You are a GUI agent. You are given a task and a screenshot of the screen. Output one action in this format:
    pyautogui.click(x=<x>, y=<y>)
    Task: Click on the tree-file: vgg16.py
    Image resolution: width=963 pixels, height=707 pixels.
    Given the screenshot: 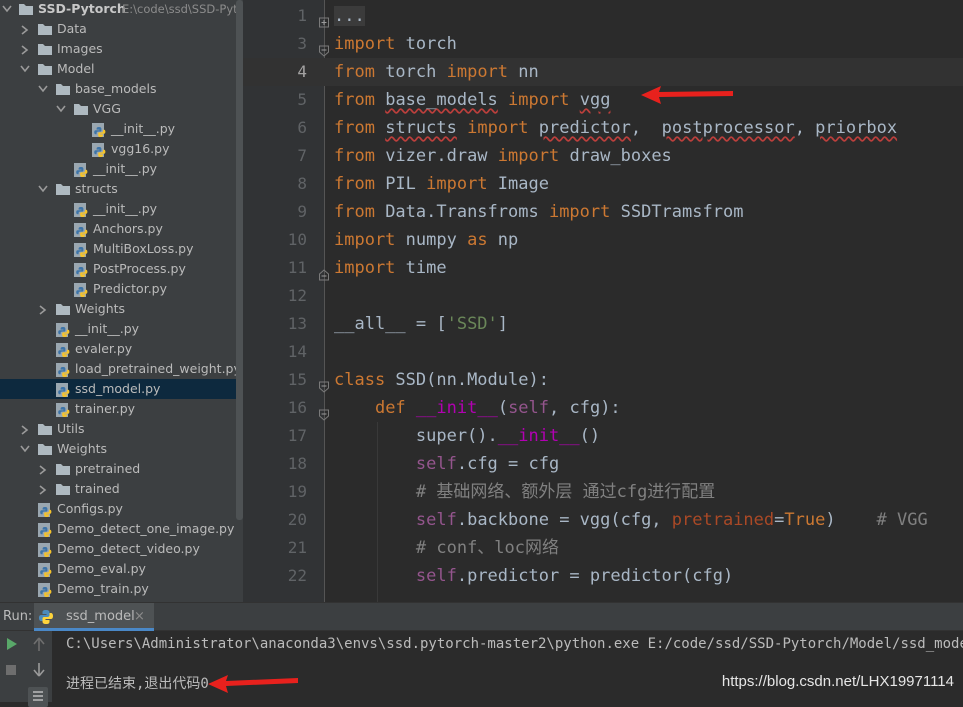 What is the action you would take?
    pyautogui.click(x=121, y=149)
    